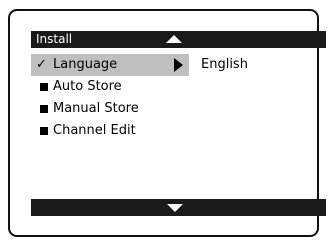  I want to click on menu-footer, so click(178, 207).